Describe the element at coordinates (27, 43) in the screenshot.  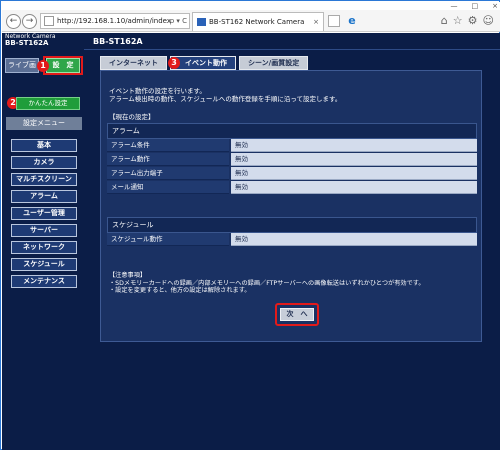
I see `brand-model: BB-ST162A` at that location.